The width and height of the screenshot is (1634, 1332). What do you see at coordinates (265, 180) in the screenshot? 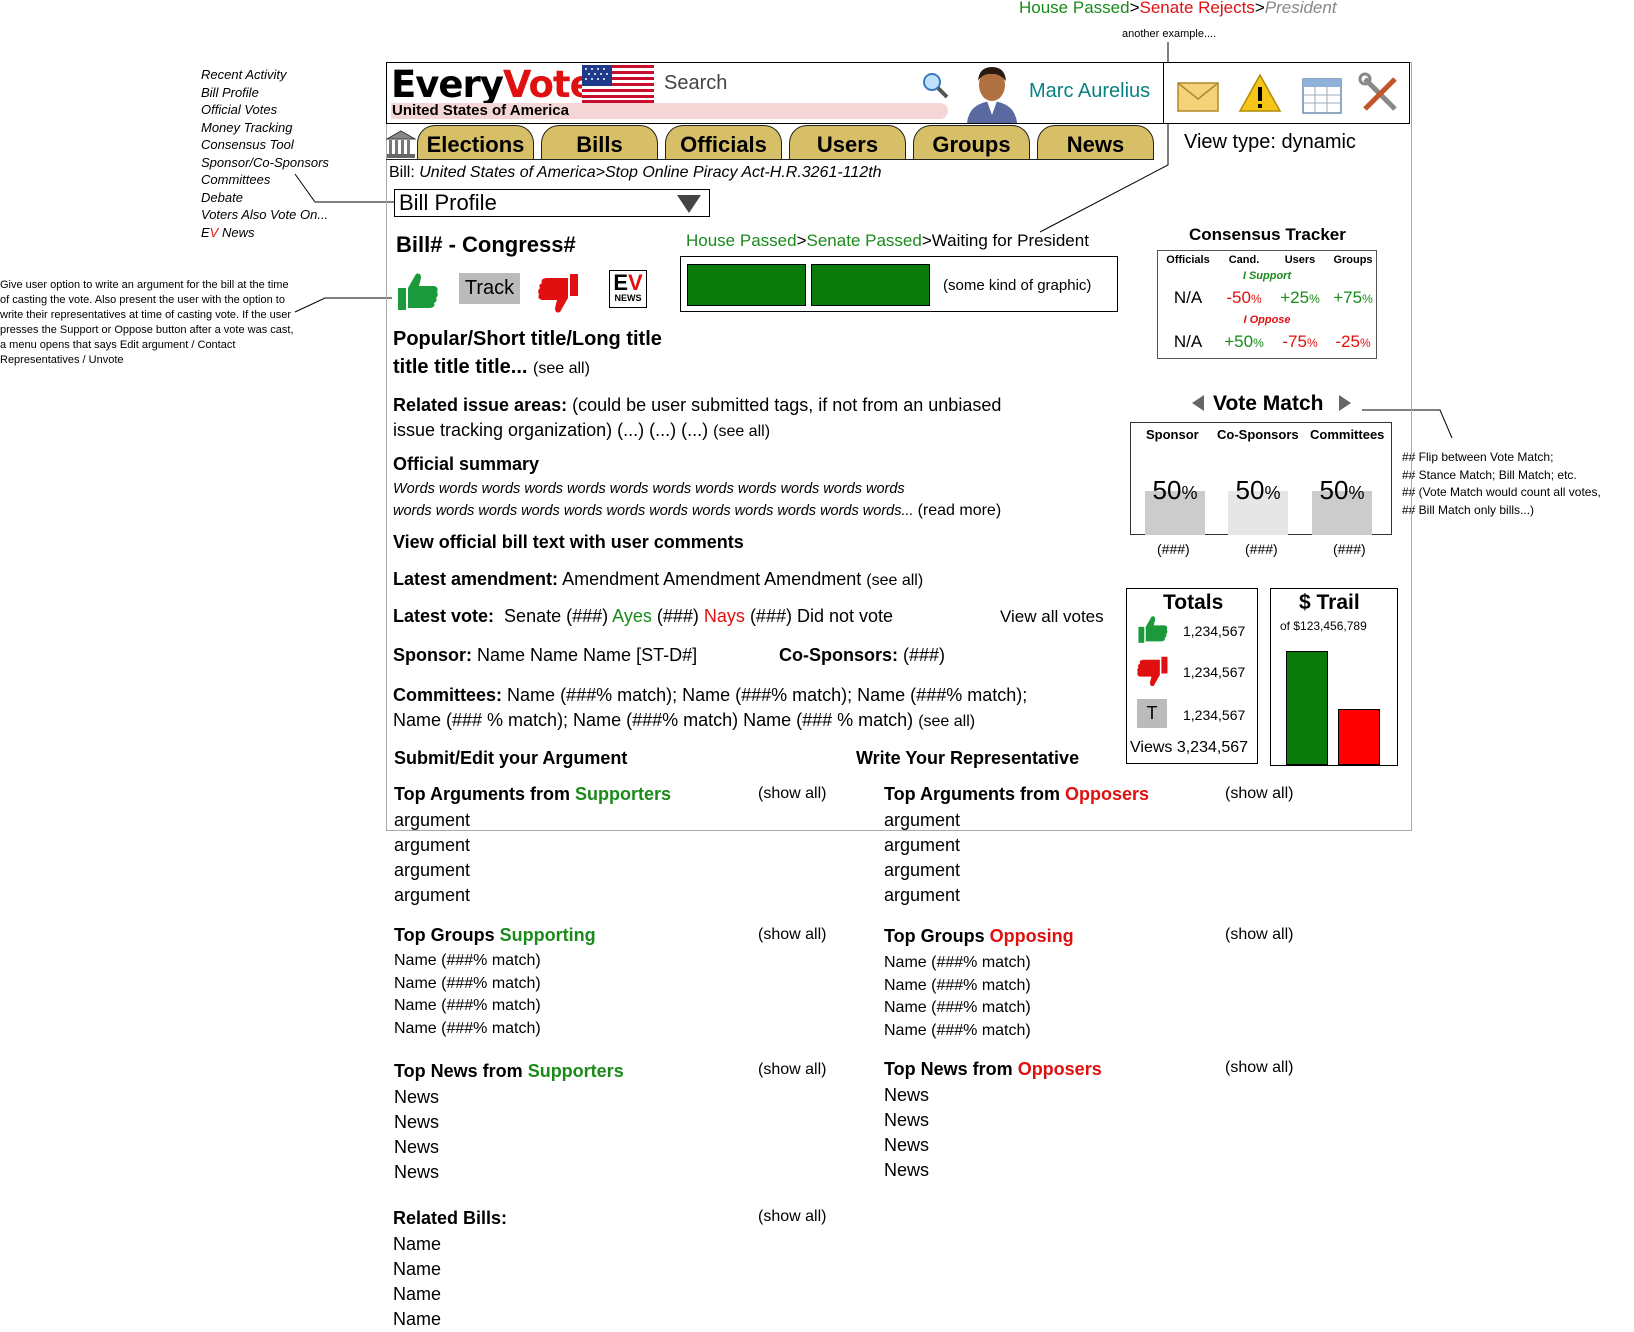
I see `sidenav-item: Committees` at bounding box center [265, 180].